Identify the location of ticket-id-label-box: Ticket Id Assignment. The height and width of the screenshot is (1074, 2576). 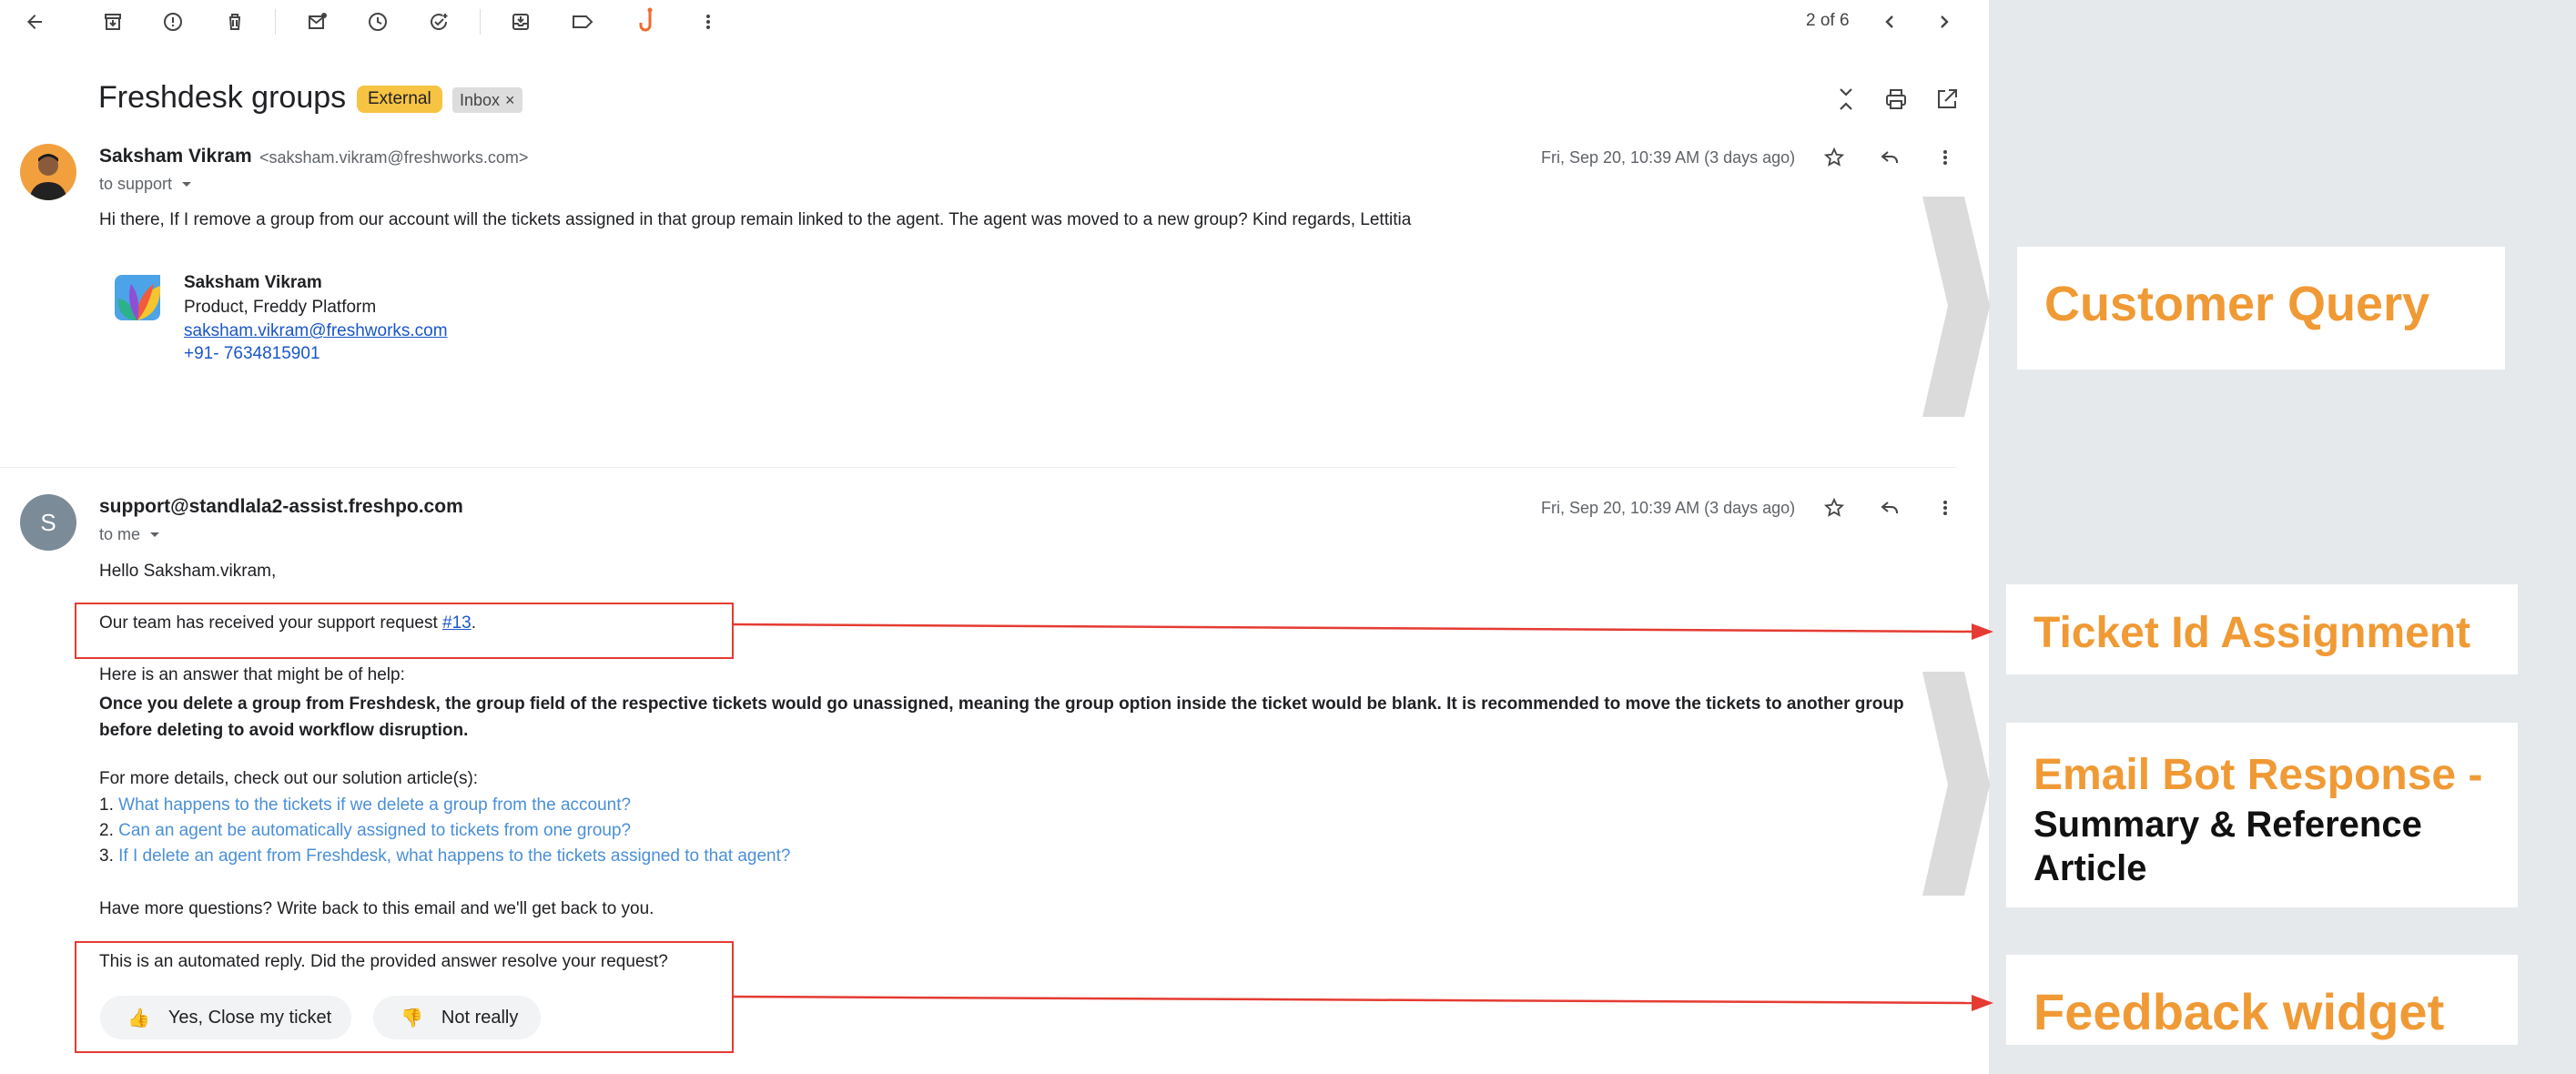
(2262, 629).